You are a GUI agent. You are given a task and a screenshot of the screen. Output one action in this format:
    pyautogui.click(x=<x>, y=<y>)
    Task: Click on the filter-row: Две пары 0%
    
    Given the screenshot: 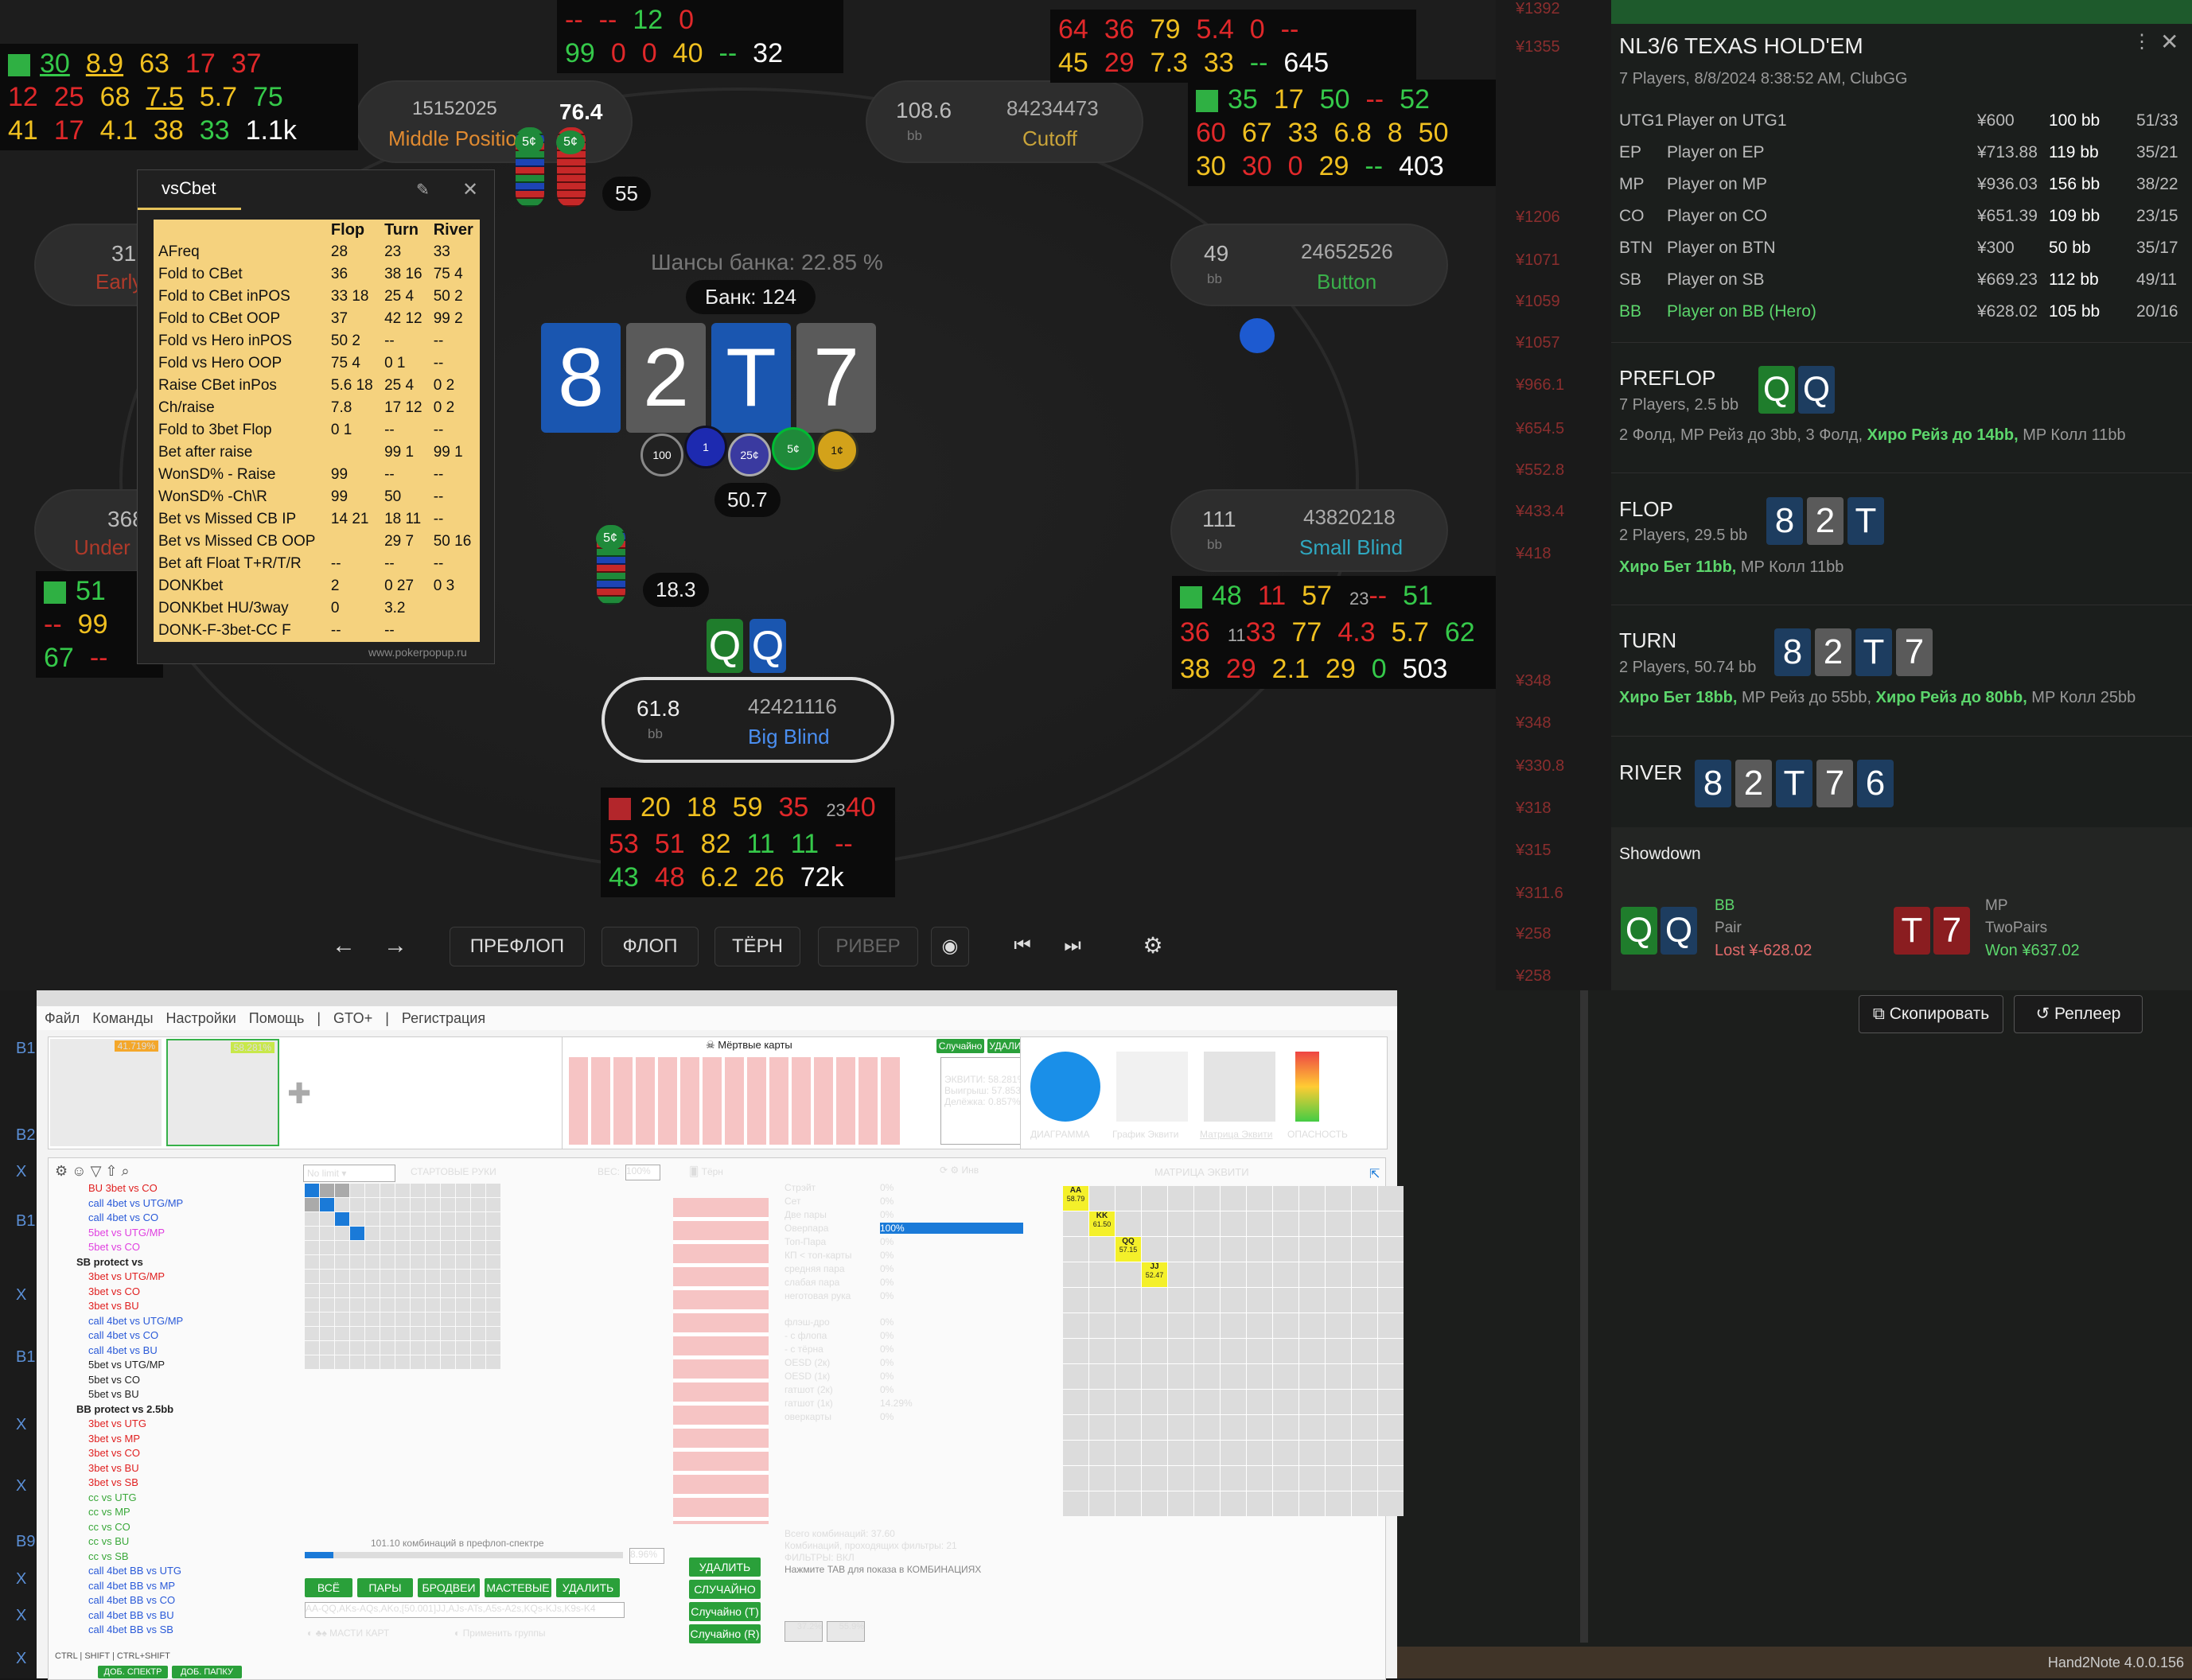 What is the action you would take?
    pyautogui.click(x=916, y=1214)
    